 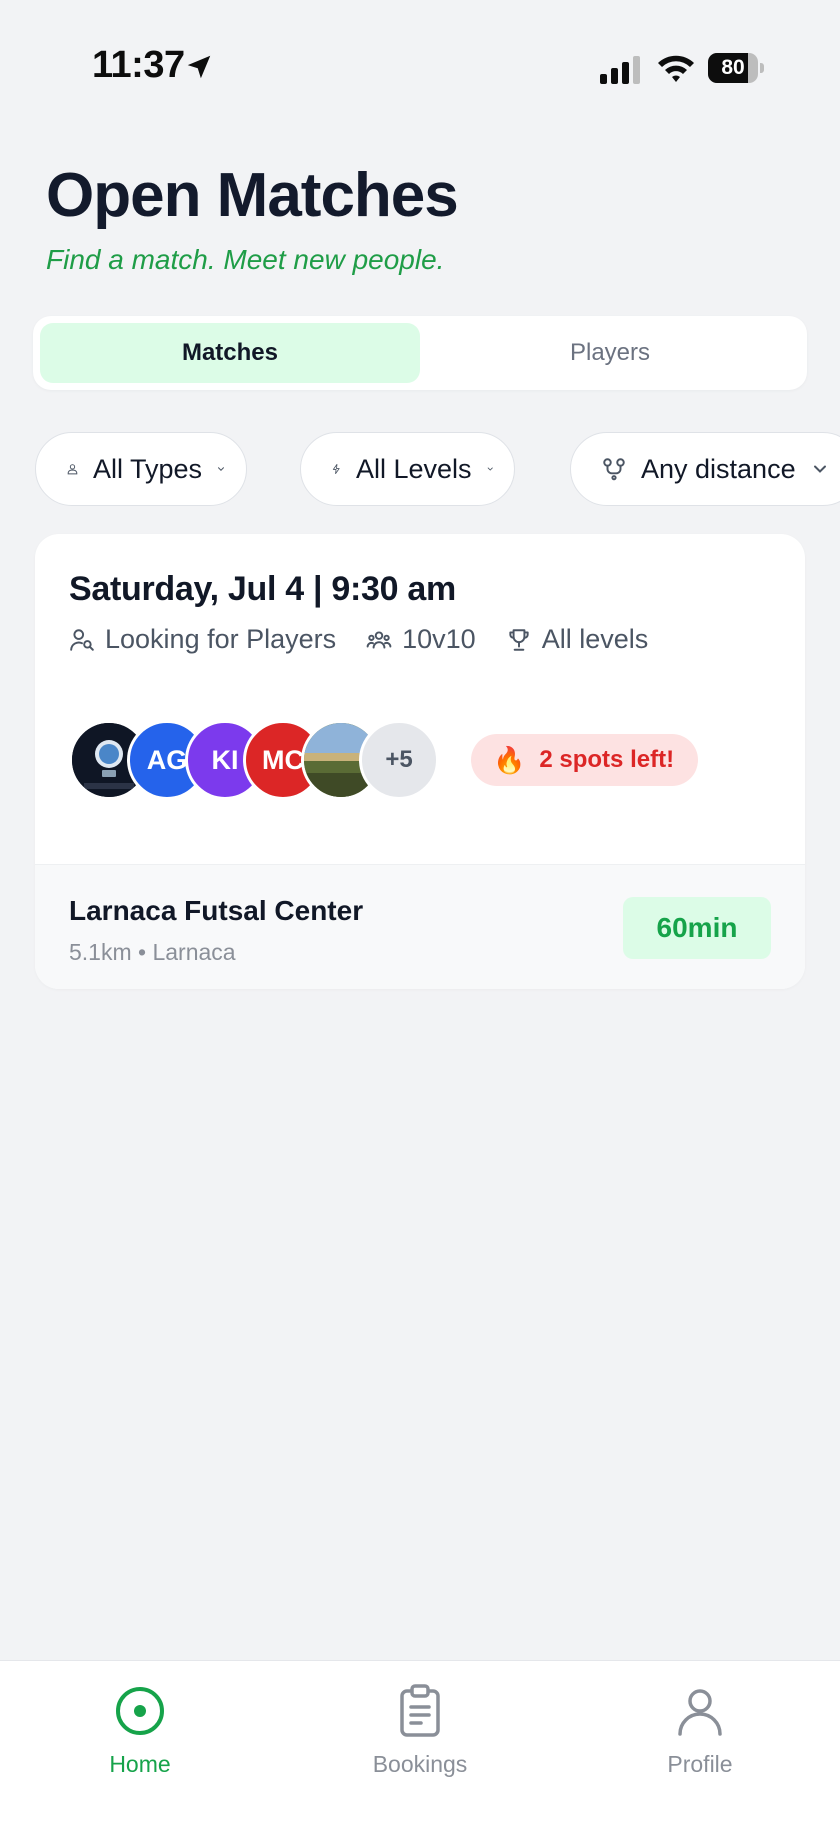 I want to click on venue-name: Larnaca Futsal Center, so click(x=216, y=910).